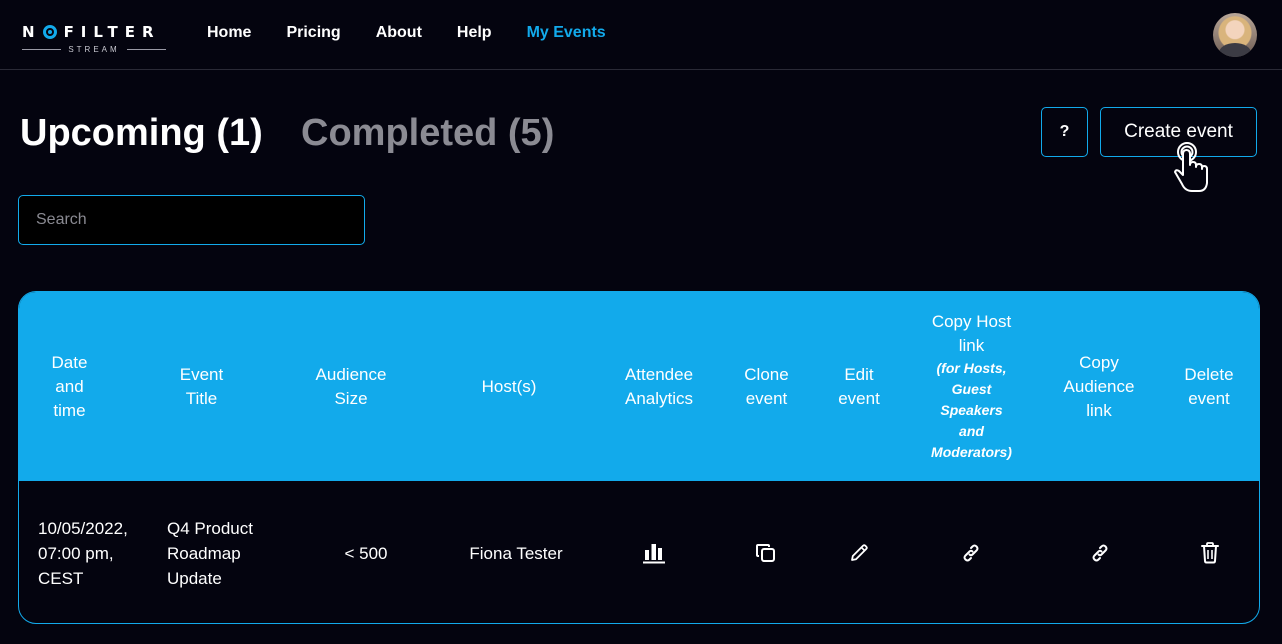 The image size is (1282, 644). Describe the element at coordinates (1190, 167) in the screenshot. I see `hand-cursor-icon` at that location.